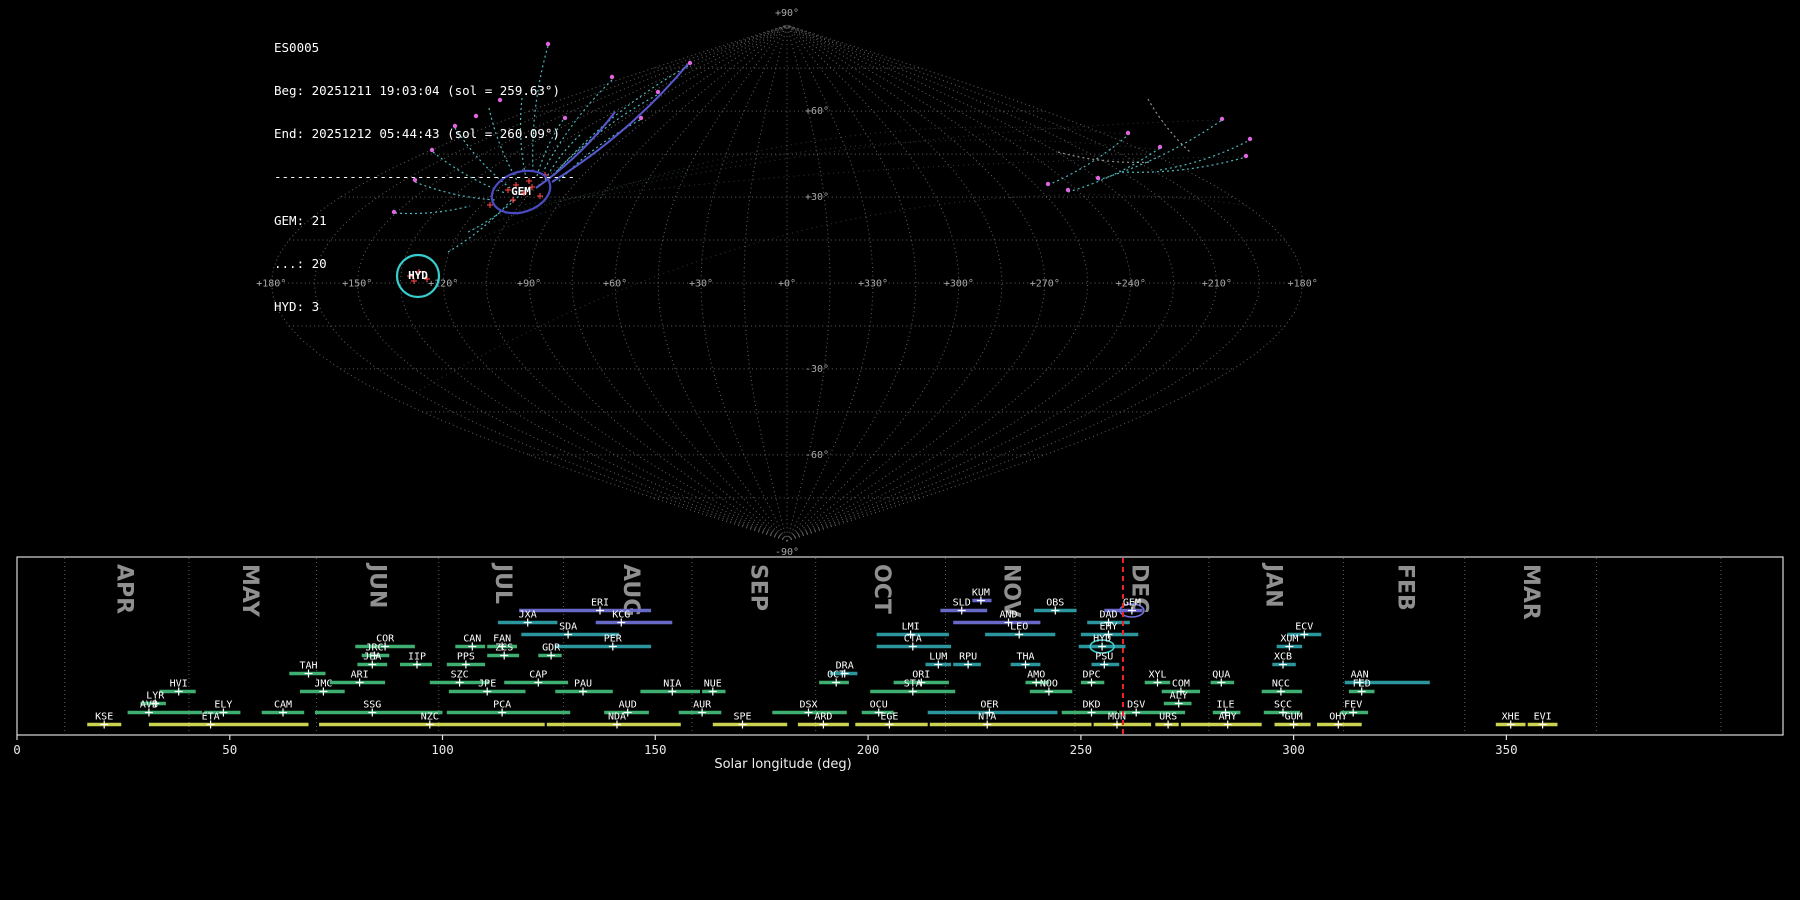 The image size is (1800, 900). Describe the element at coordinates (989, 705) in the screenshot. I see `shower-label-oer: OER` at that location.